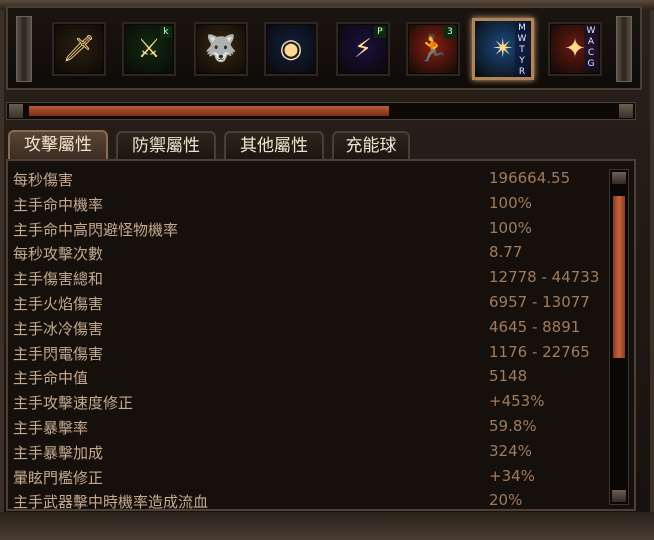 The height and width of the screenshot is (540, 654). What do you see at coordinates (43, 180) in the screenshot?
I see `stat-label: 每秒傷害` at bounding box center [43, 180].